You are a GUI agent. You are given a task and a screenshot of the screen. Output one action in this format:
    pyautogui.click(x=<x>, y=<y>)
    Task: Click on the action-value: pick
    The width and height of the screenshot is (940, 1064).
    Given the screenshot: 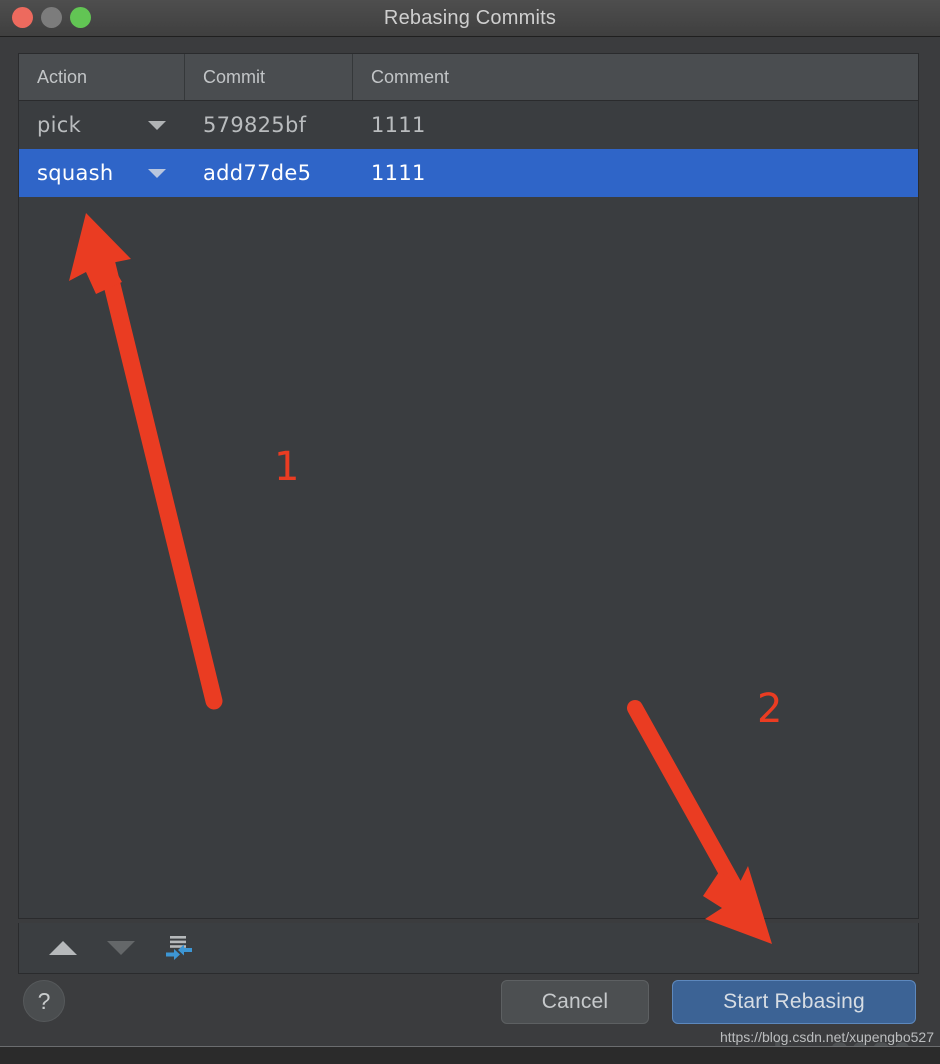 What is the action you would take?
    pyautogui.click(x=59, y=125)
    